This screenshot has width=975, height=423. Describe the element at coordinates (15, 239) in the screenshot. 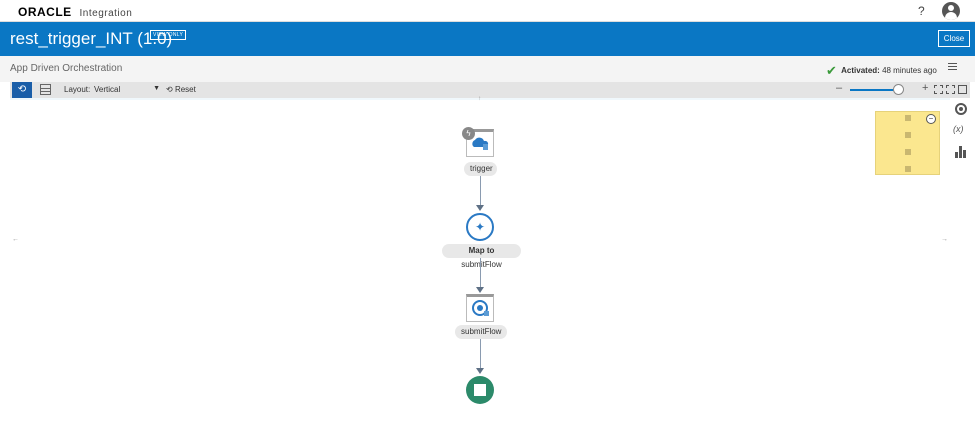

I see `scroll-left-indicator: ←` at that location.